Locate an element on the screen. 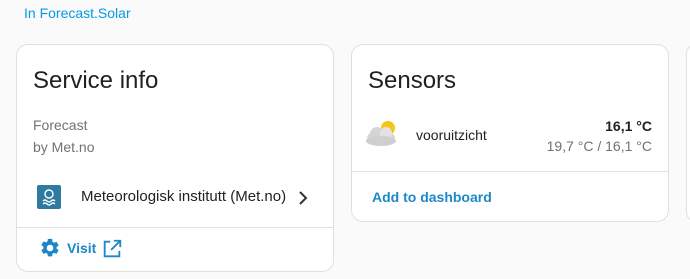  service-provider-text: by Met.no is located at coordinates (64, 147).